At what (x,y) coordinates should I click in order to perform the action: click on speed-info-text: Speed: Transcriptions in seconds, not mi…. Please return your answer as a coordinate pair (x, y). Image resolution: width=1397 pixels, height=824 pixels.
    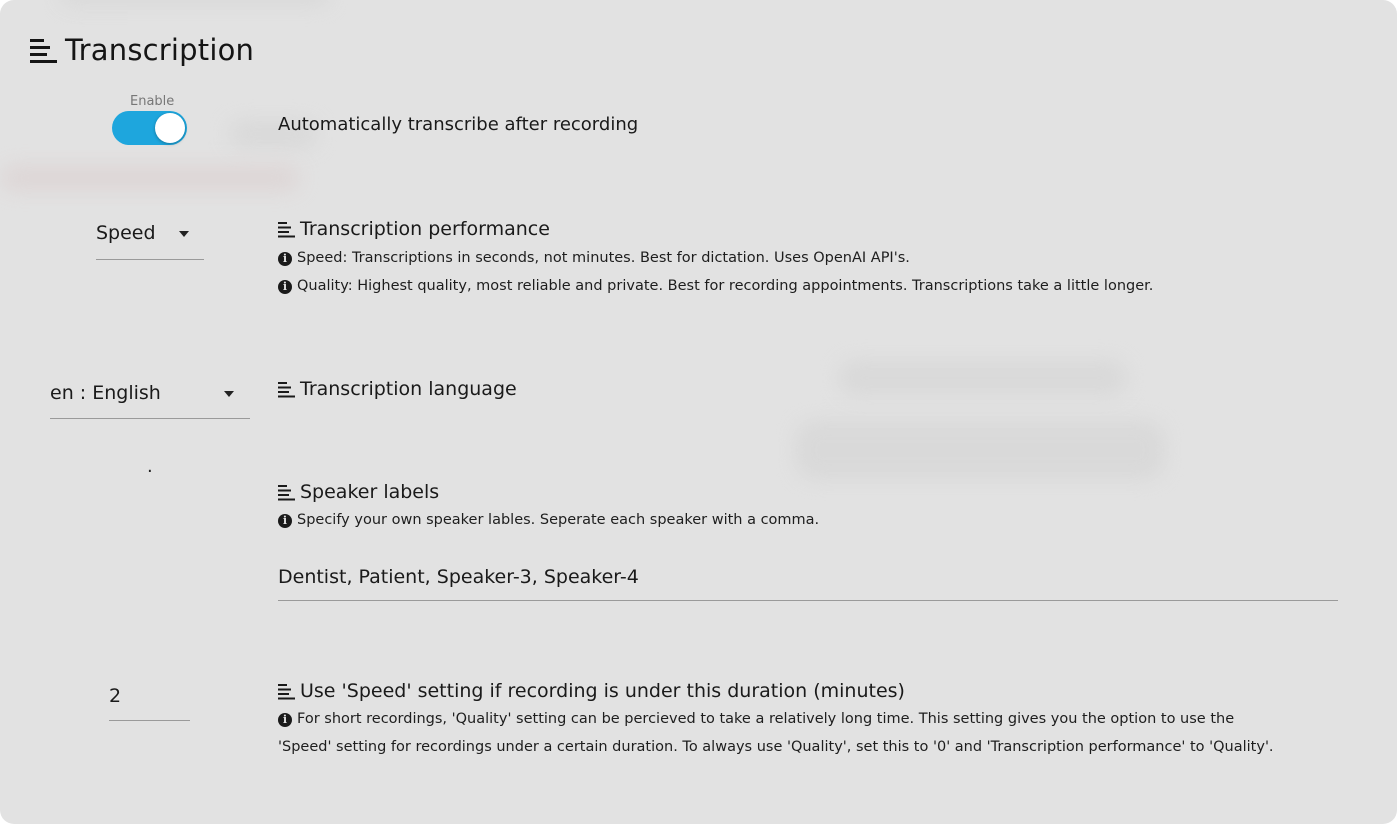
    Looking at the image, I should click on (603, 258).